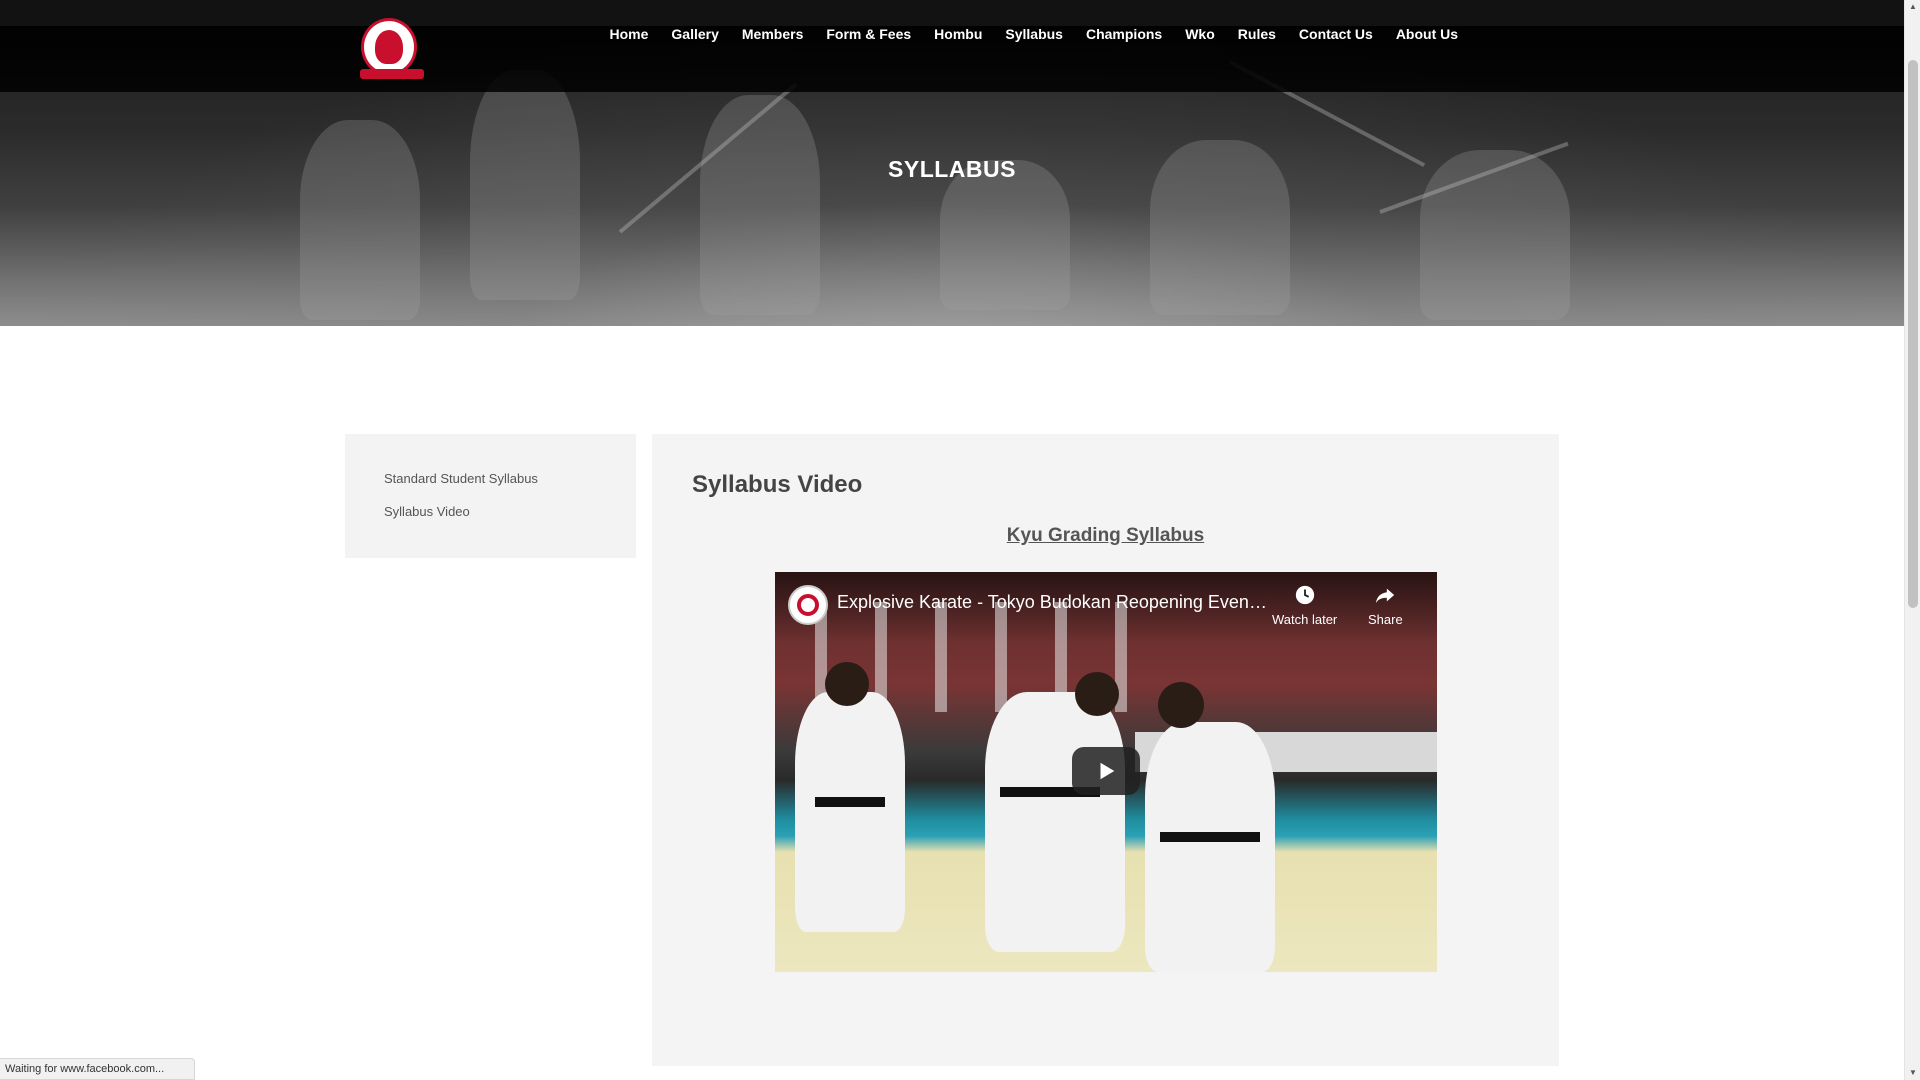 The image size is (1920, 1080). I want to click on nav-syllabus: Syllabus, so click(1034, 34).